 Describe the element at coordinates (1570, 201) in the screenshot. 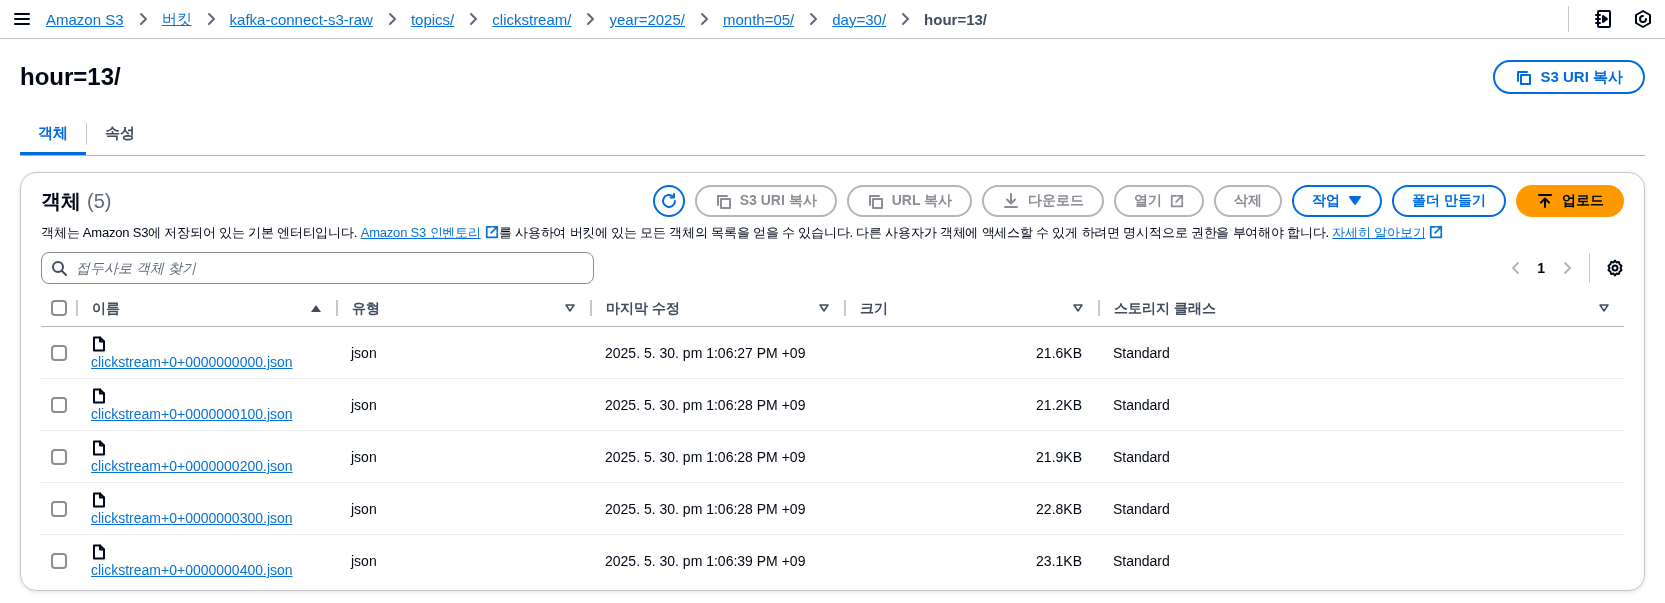

I see `action-button: 업로드` at that location.